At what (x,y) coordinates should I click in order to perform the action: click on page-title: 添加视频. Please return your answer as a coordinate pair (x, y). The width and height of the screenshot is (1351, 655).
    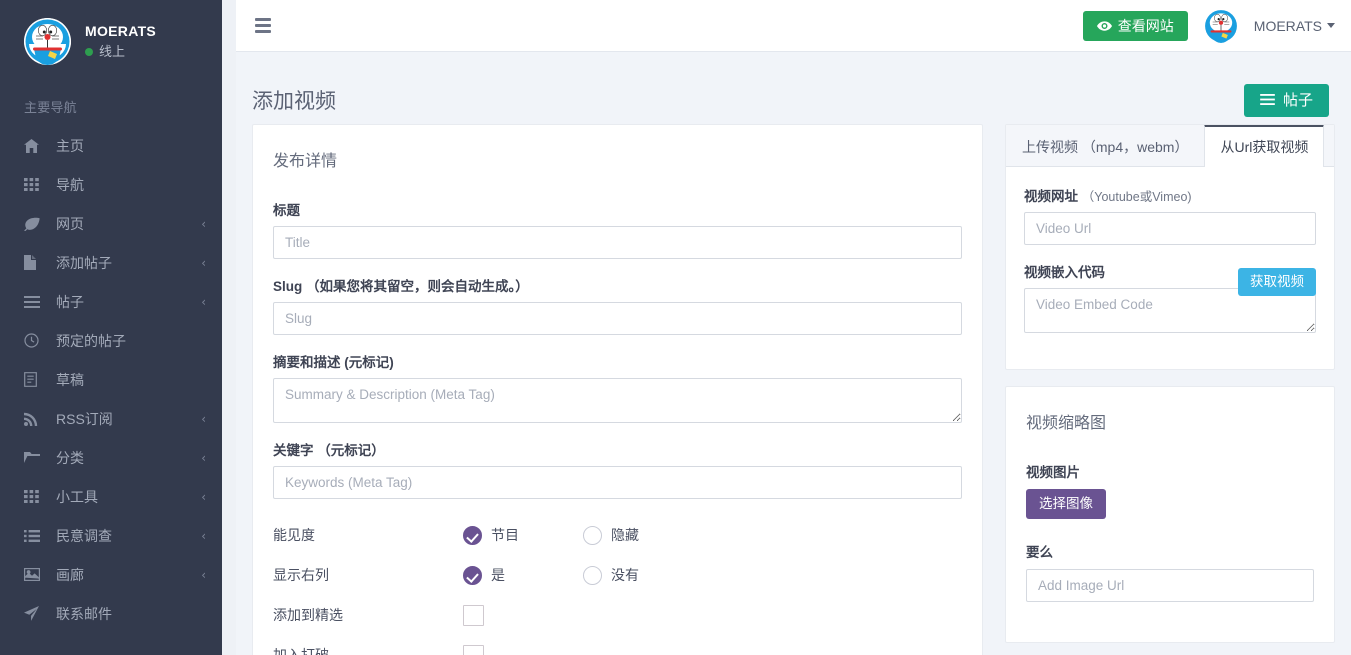
    Looking at the image, I should click on (294, 101).